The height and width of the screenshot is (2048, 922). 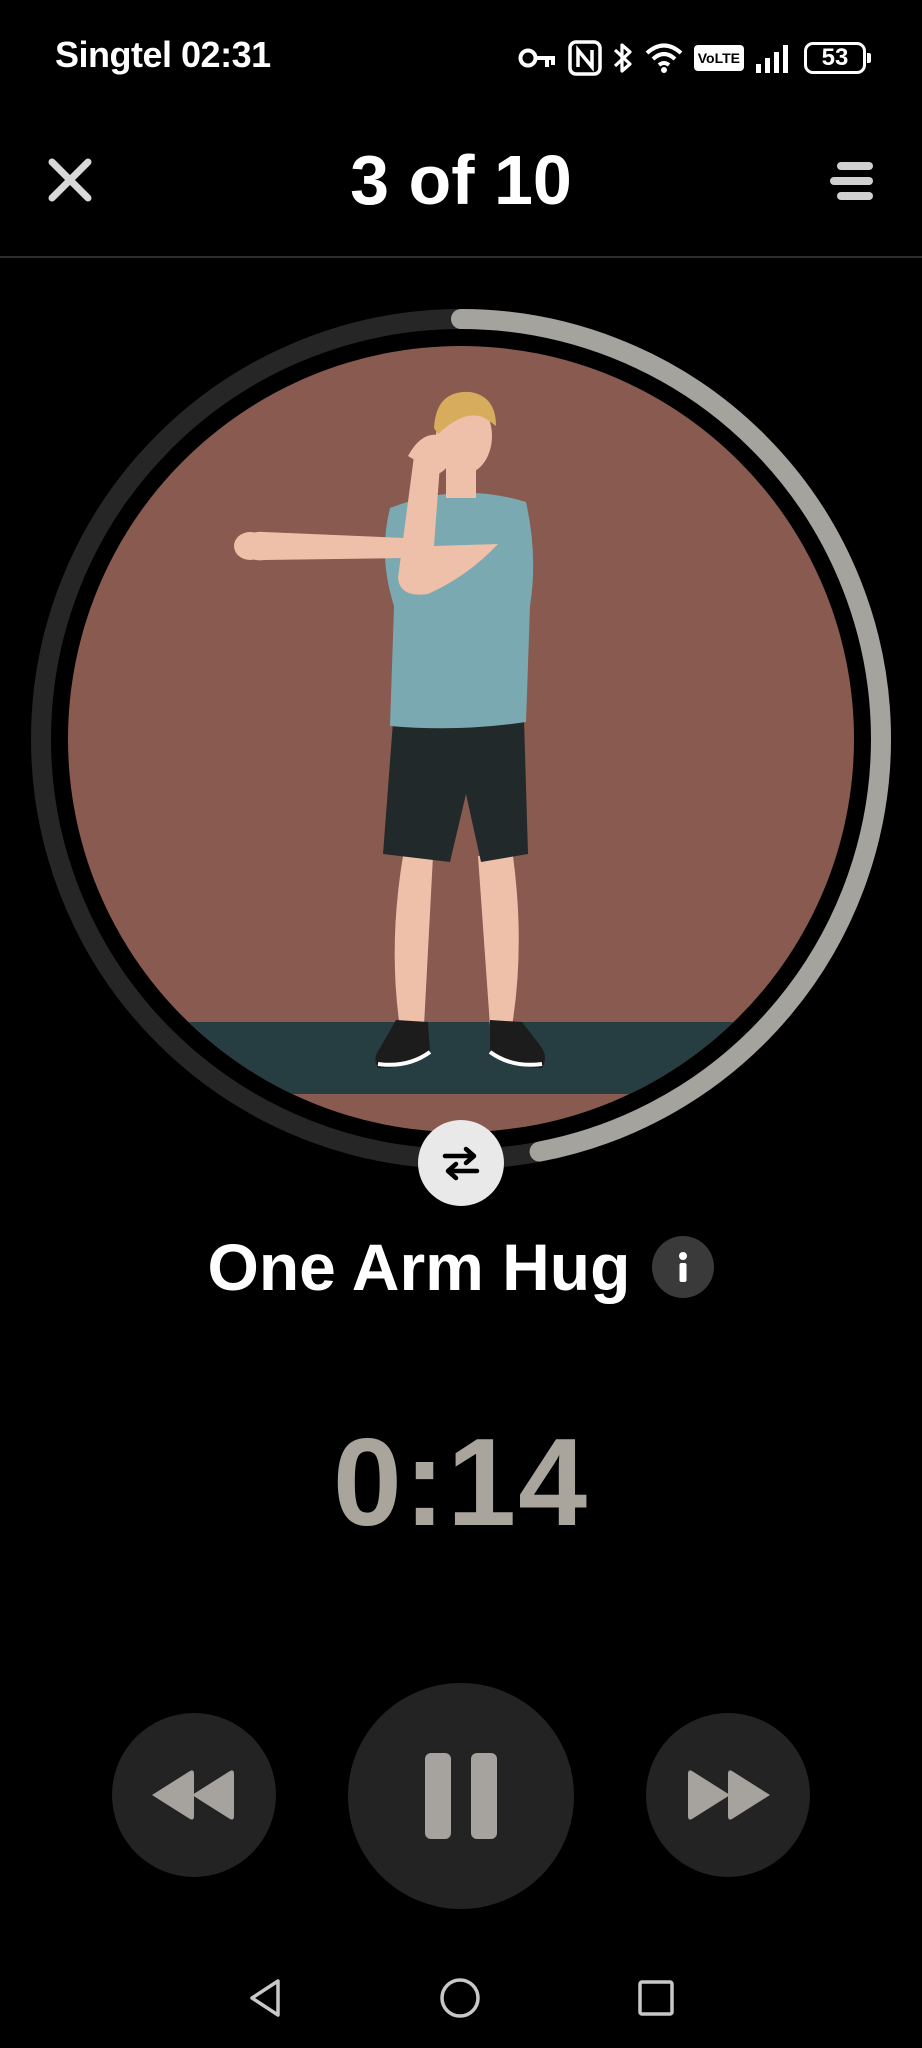 I want to click on battery-icon: 53, so click(x=837, y=58).